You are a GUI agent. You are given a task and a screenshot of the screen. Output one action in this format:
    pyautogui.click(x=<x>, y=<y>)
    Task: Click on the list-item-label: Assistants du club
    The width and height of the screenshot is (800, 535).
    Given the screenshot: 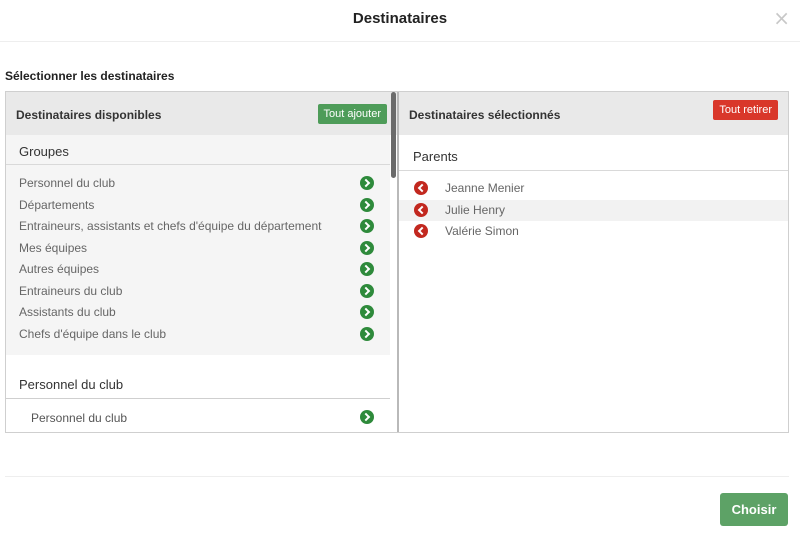 What is the action you would take?
    pyautogui.click(x=67, y=312)
    